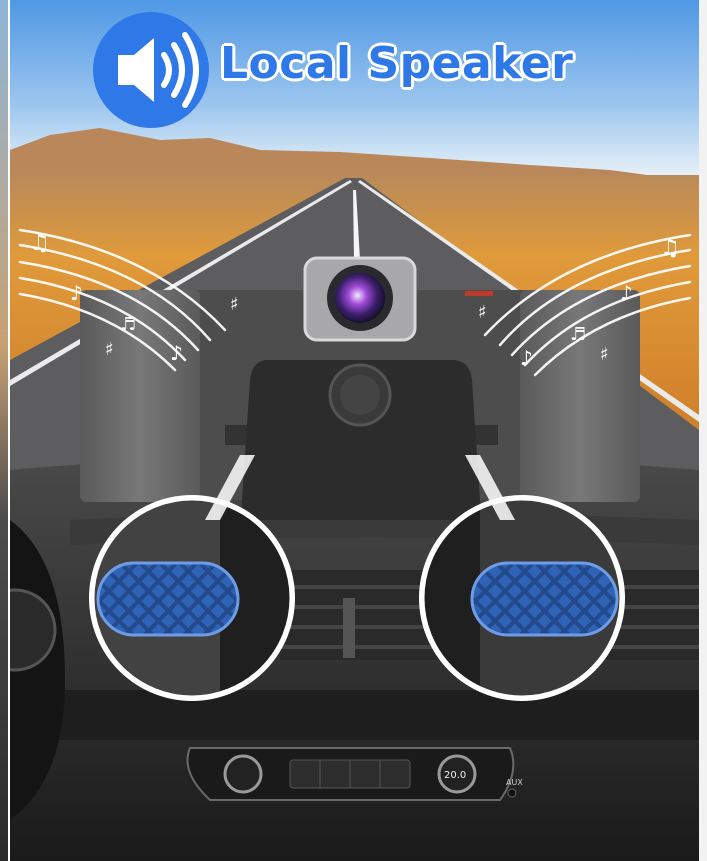 The image size is (707, 861). Describe the element at coordinates (350, 774) in the screenshot. I see `climate-console: 20.0` at that location.